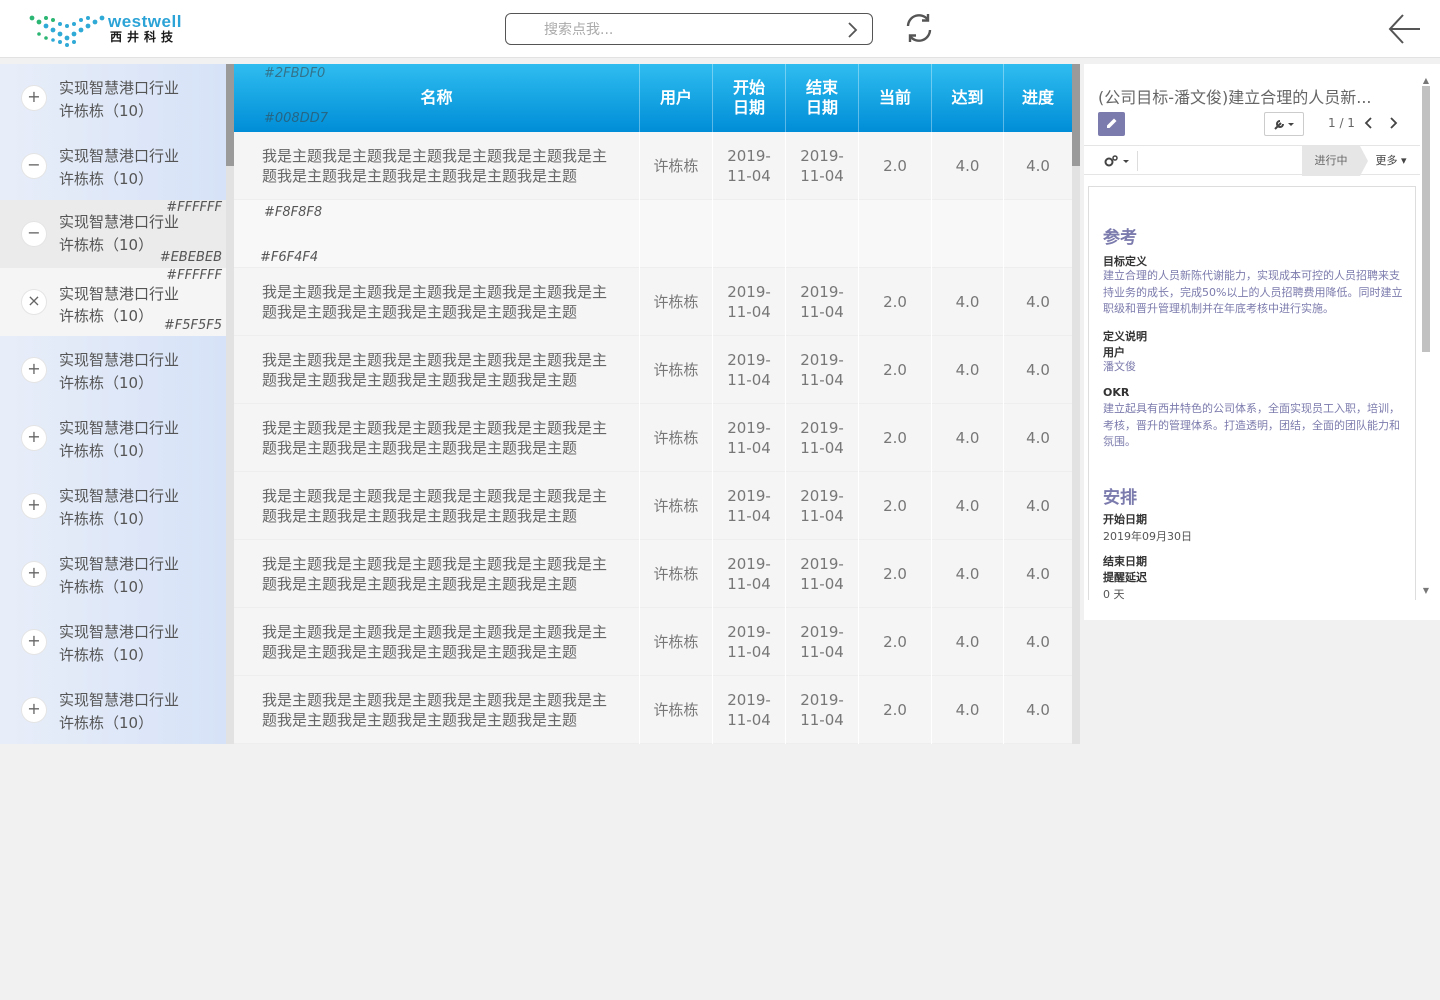 The height and width of the screenshot is (1000, 1440). Describe the element at coordinates (1038, 234) in the screenshot. I see `cell-progress` at that location.